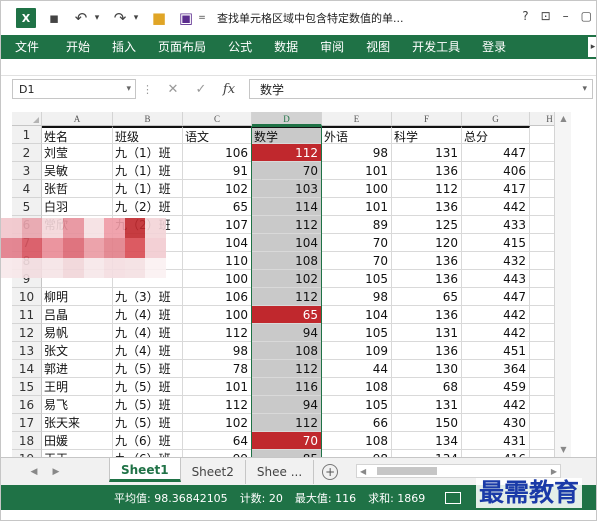 The image size is (597, 521). I want to click on row-header: 18, so click(27, 441).